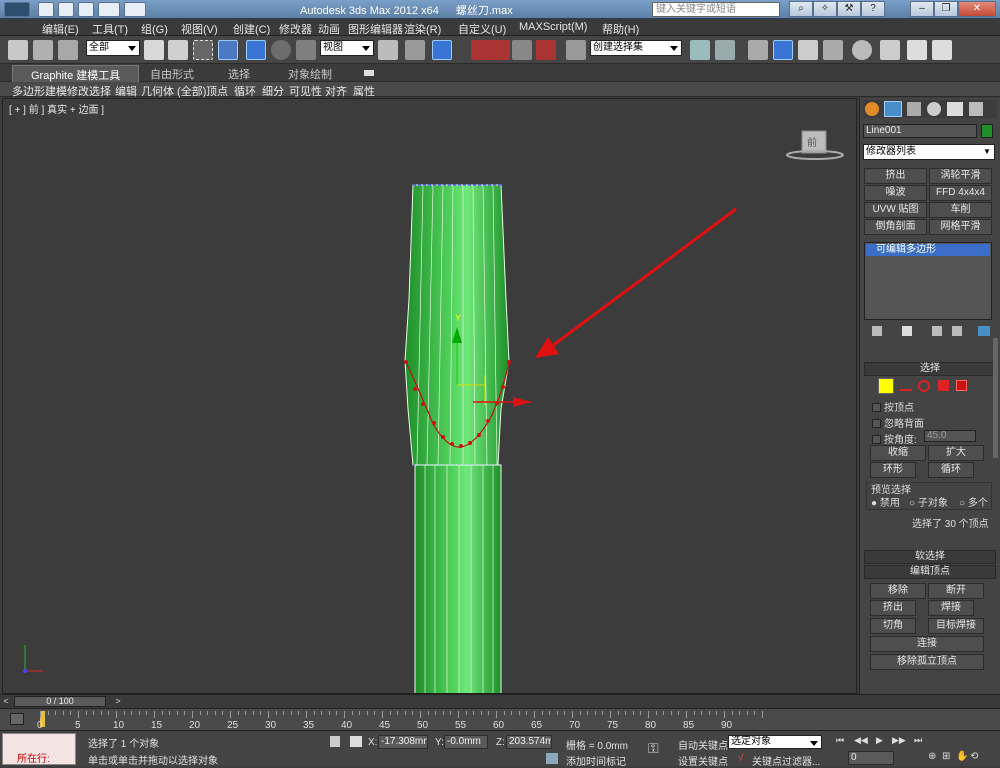 This screenshot has height=768, width=1000. Describe the element at coordinates (154, 50) in the screenshot. I see `select-object-icon` at that location.